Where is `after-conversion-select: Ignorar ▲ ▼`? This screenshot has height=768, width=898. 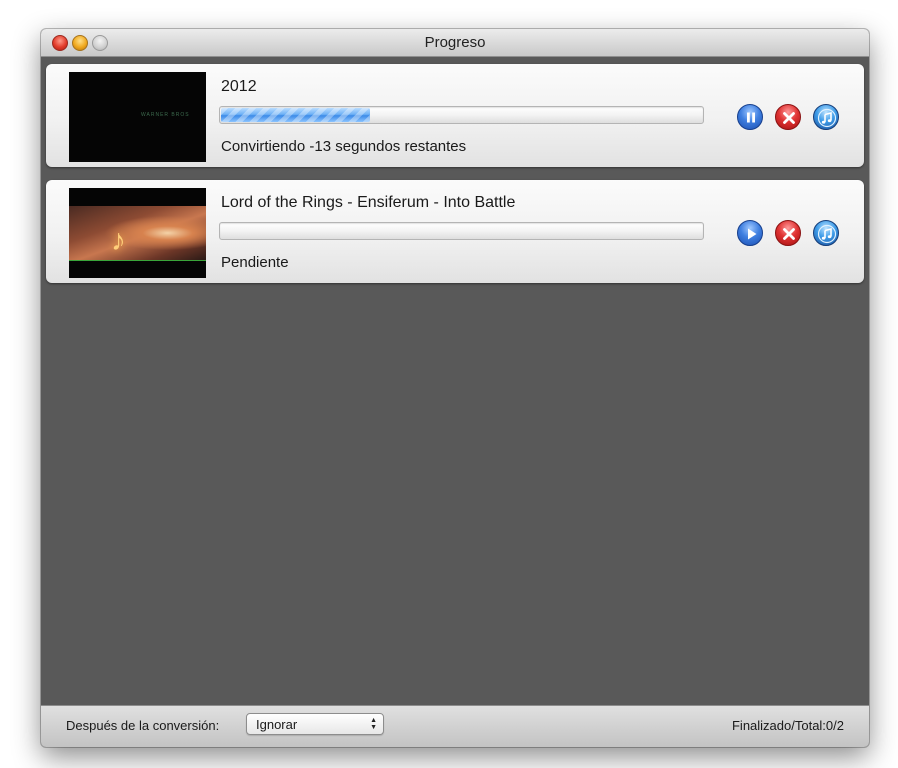
after-conversion-select: Ignorar ▲ ▼ is located at coordinates (315, 724).